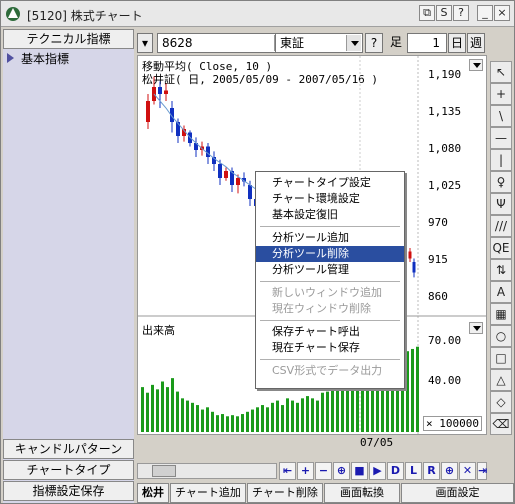 The width and height of the screenshot is (515, 504). I want to click on pointer-tool-icon: ↖, so click(501, 72).